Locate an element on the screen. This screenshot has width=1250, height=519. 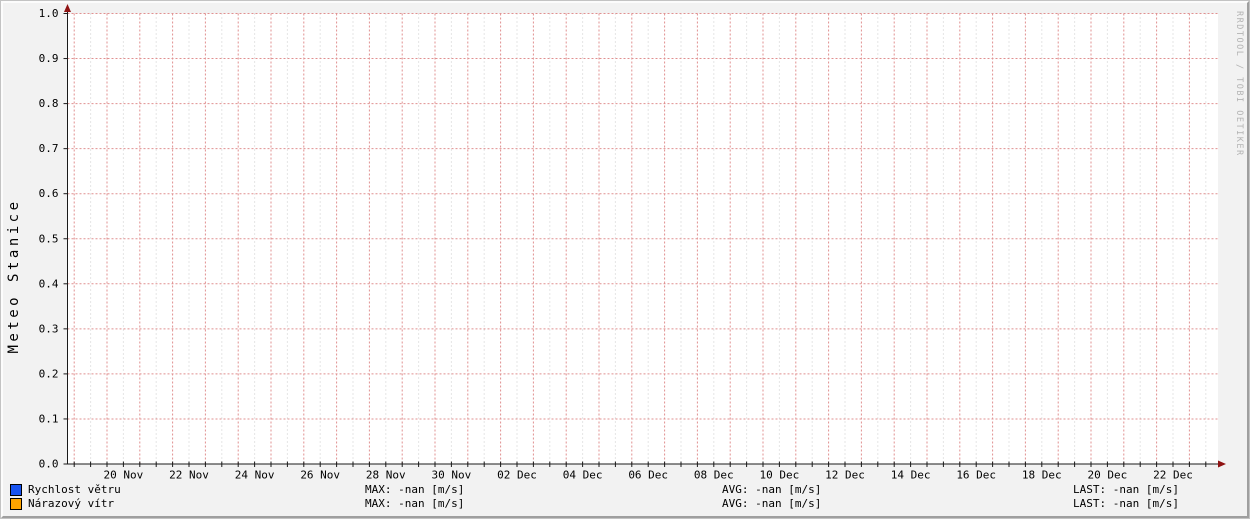
y-tick-label: 0.7 is located at coordinates (49, 148).